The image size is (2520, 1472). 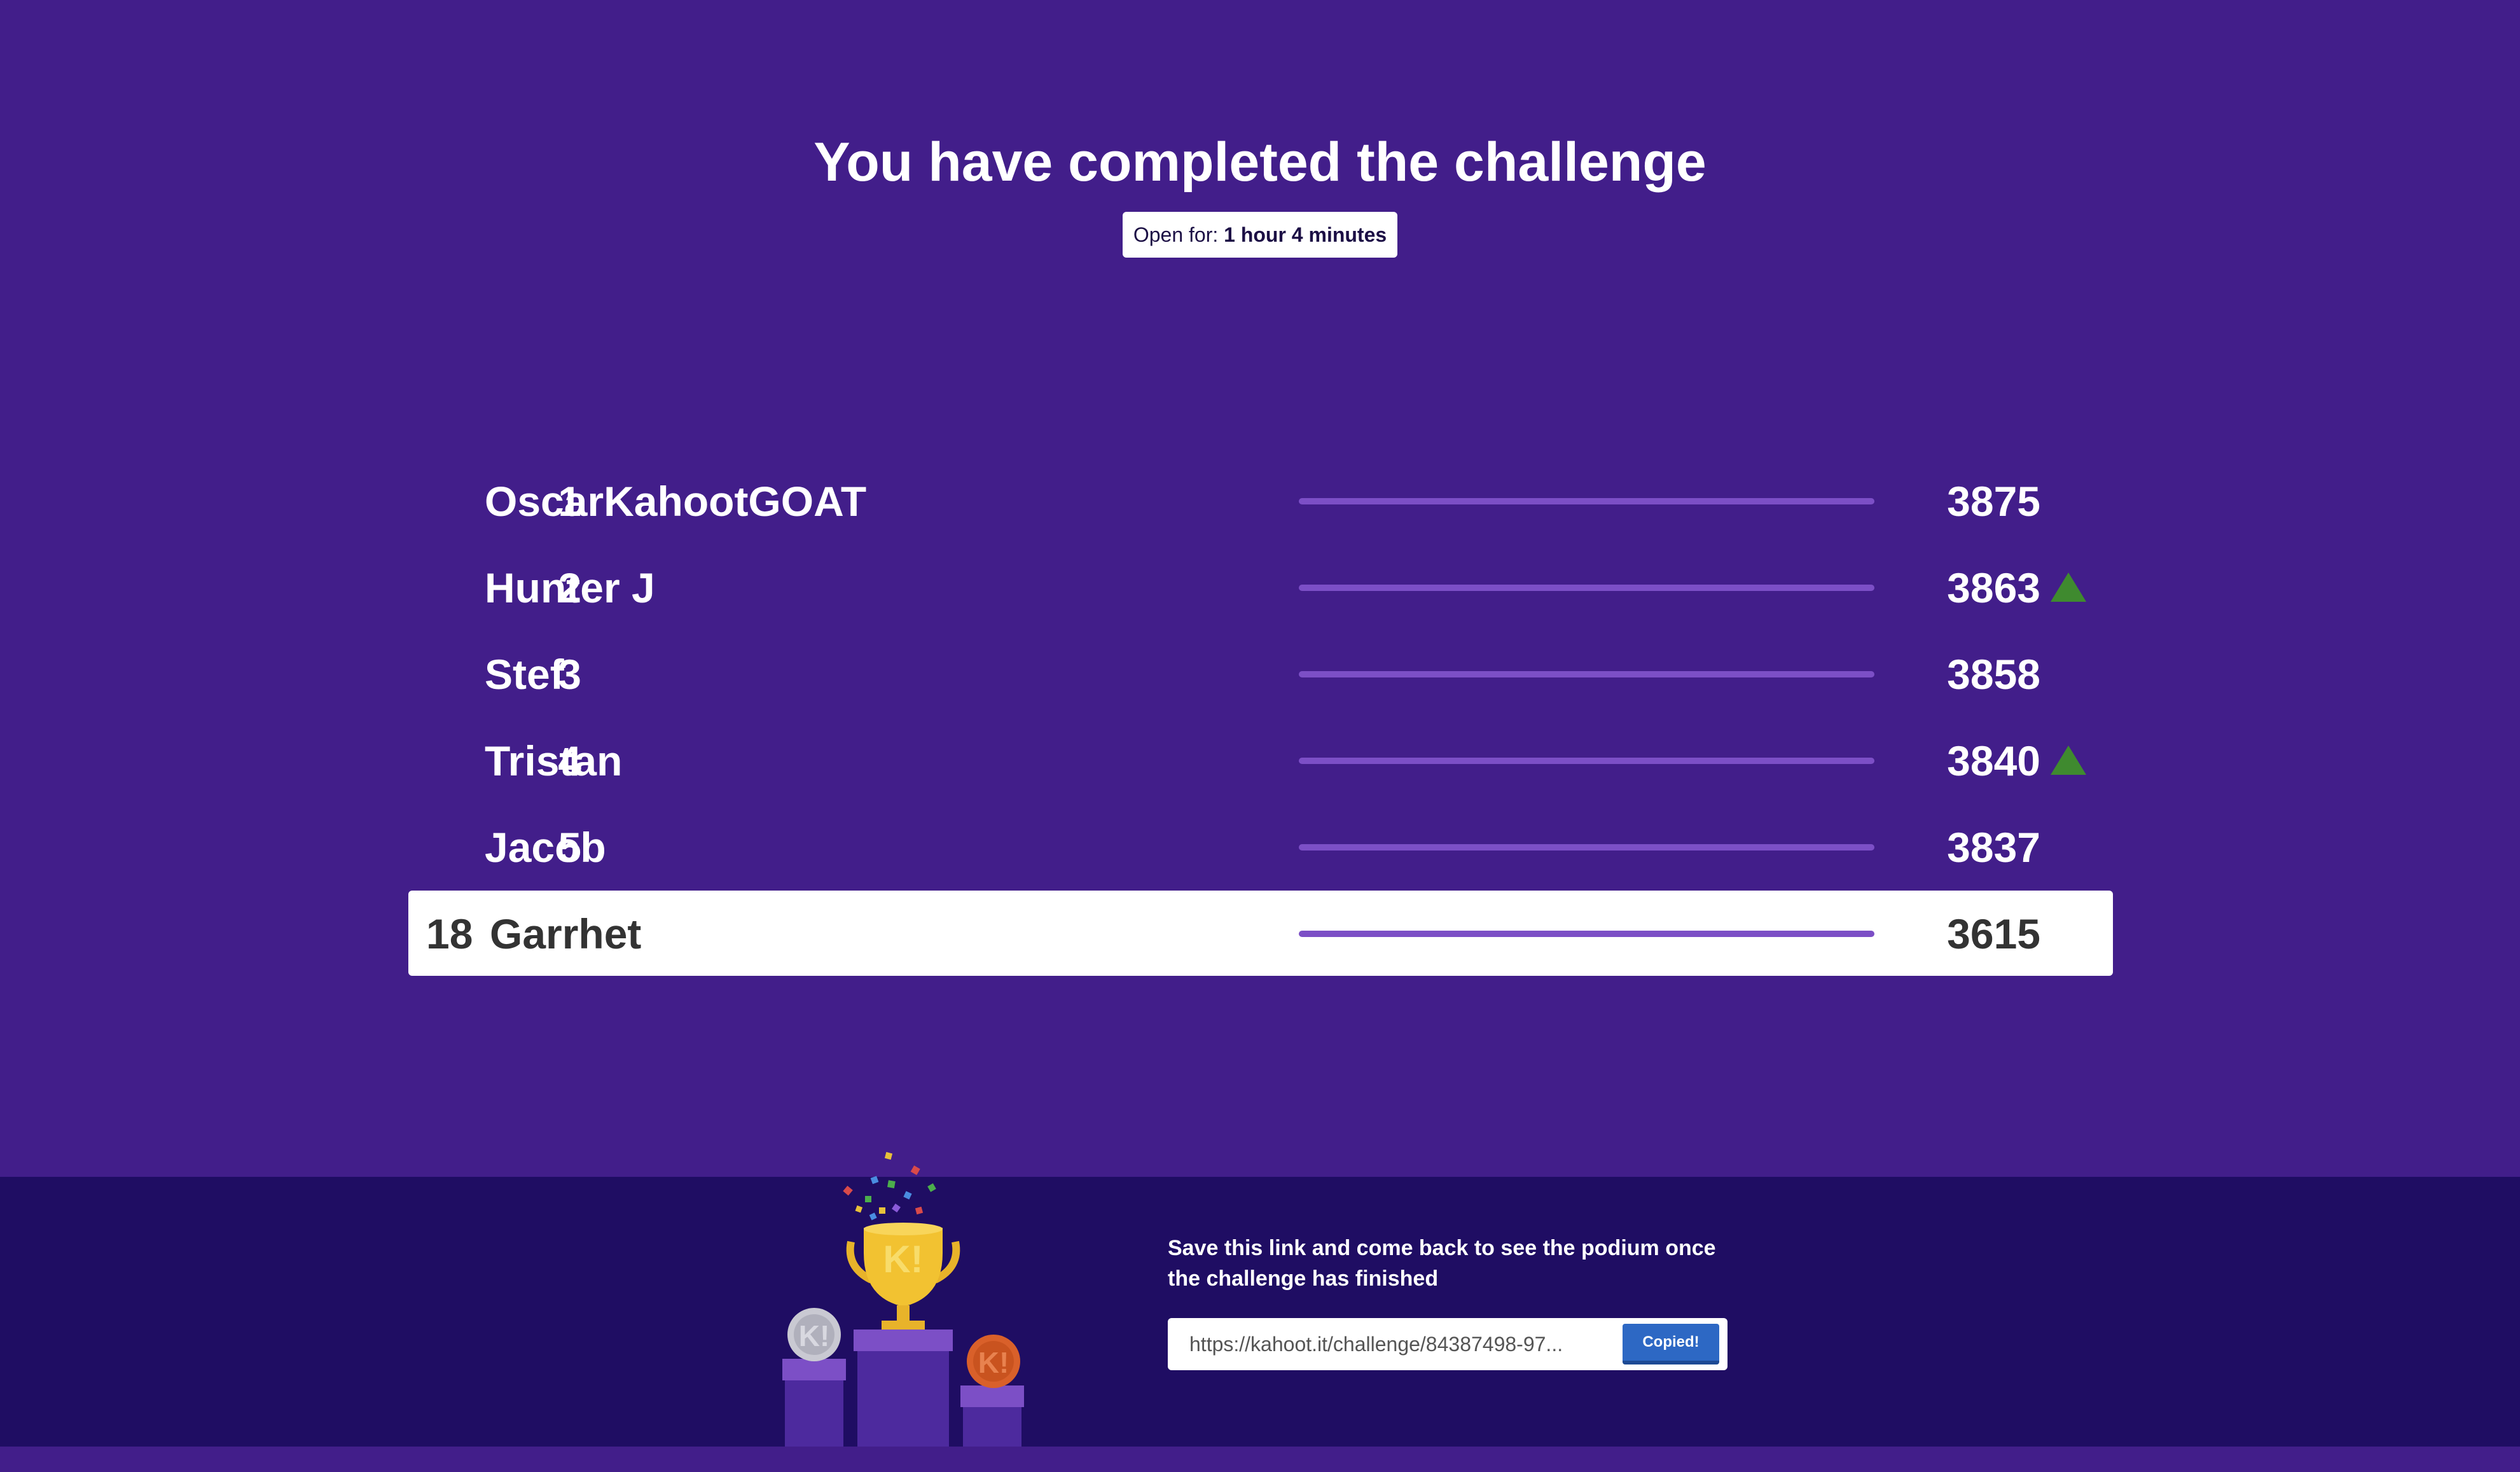 What do you see at coordinates (1993, 501) in the screenshot?
I see `score: 3875` at bounding box center [1993, 501].